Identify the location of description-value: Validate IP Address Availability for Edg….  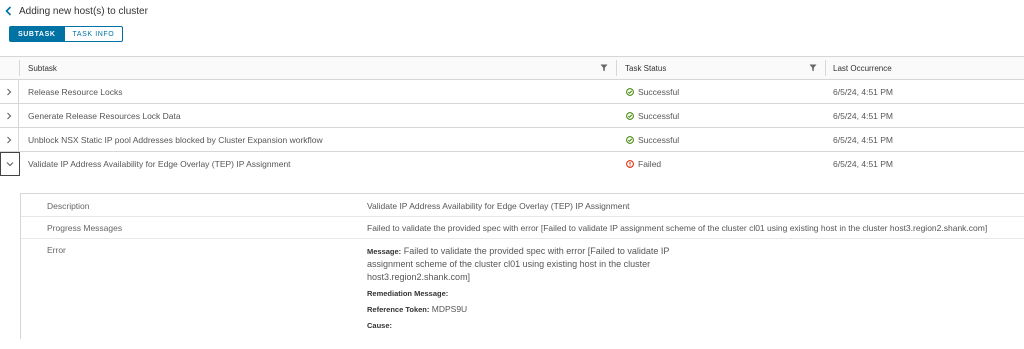
(498, 206).